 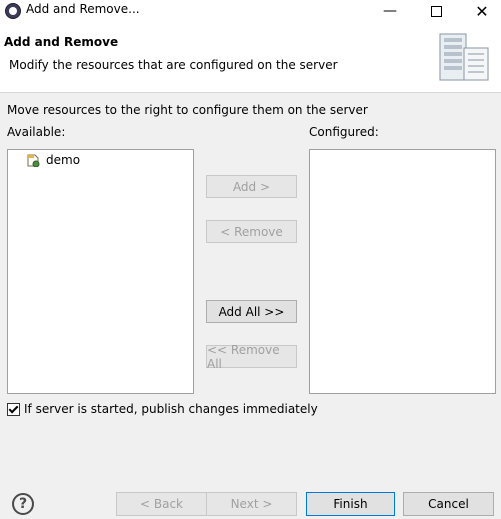 What do you see at coordinates (344, 132) in the screenshot?
I see `configured-label: Configured:` at bounding box center [344, 132].